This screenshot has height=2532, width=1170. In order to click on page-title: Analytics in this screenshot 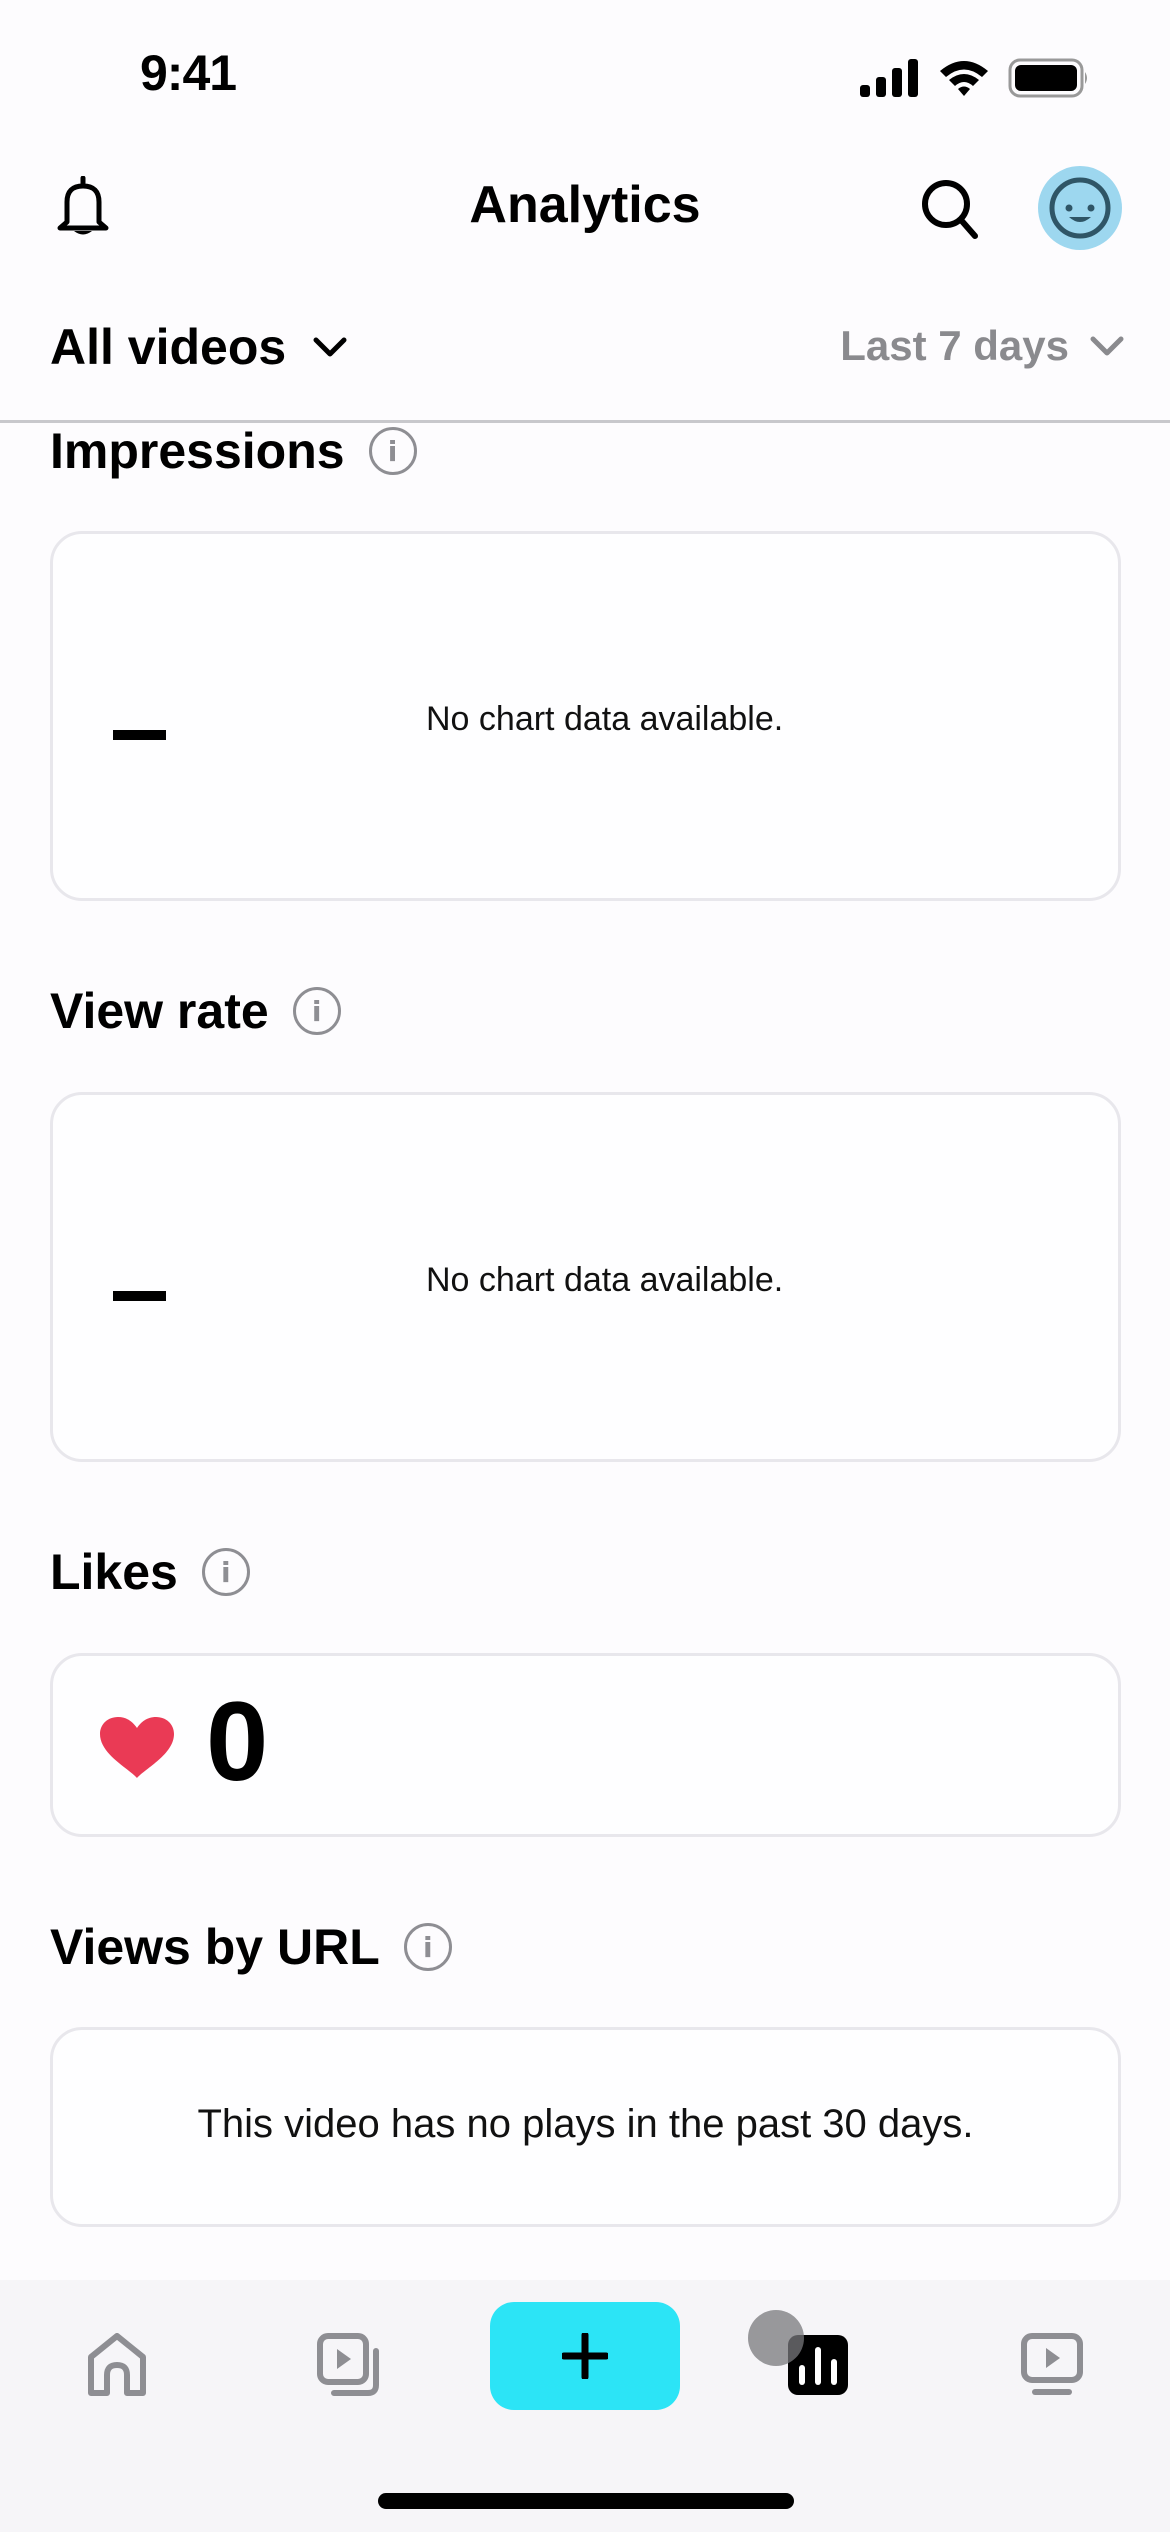, I will do `click(585, 205)`.